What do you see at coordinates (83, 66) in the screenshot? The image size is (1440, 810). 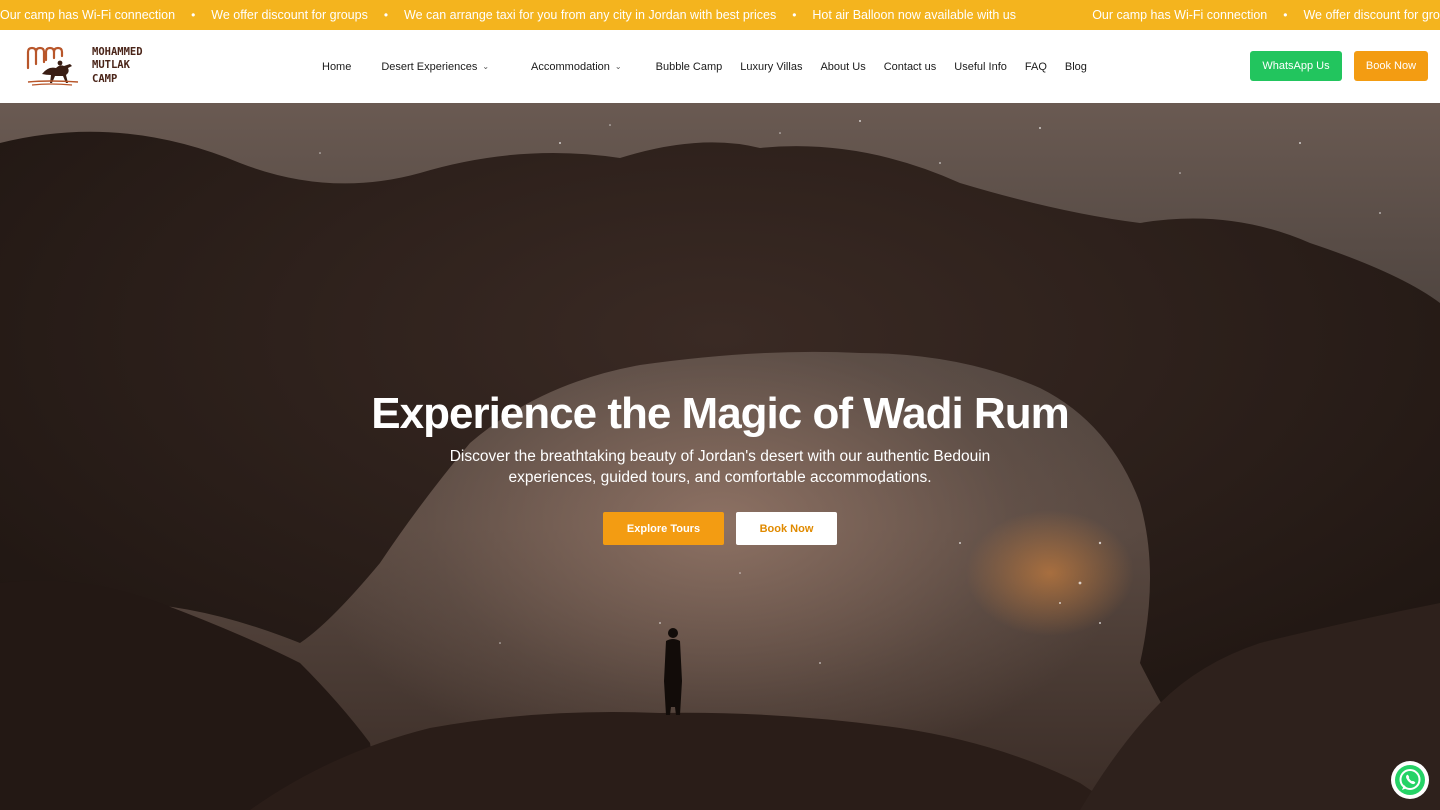 I see `site-logo: MOHAMMED MUTLAK CAMP` at bounding box center [83, 66].